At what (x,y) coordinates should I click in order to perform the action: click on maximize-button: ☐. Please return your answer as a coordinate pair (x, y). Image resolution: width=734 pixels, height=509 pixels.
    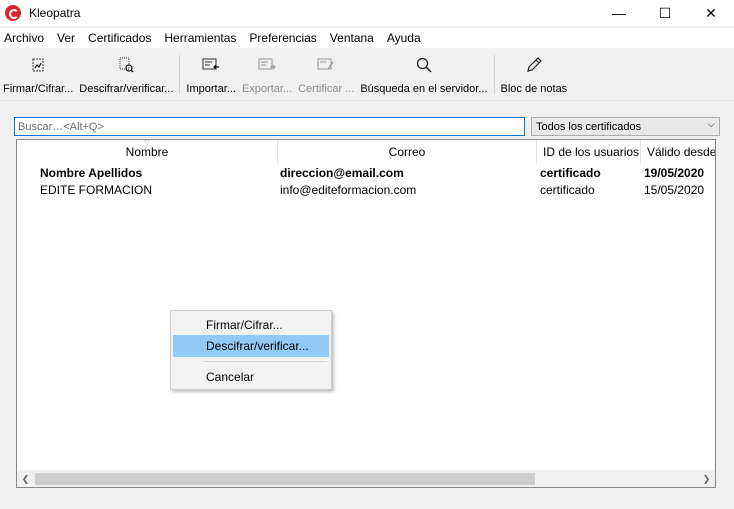
    Looking at the image, I should click on (665, 13).